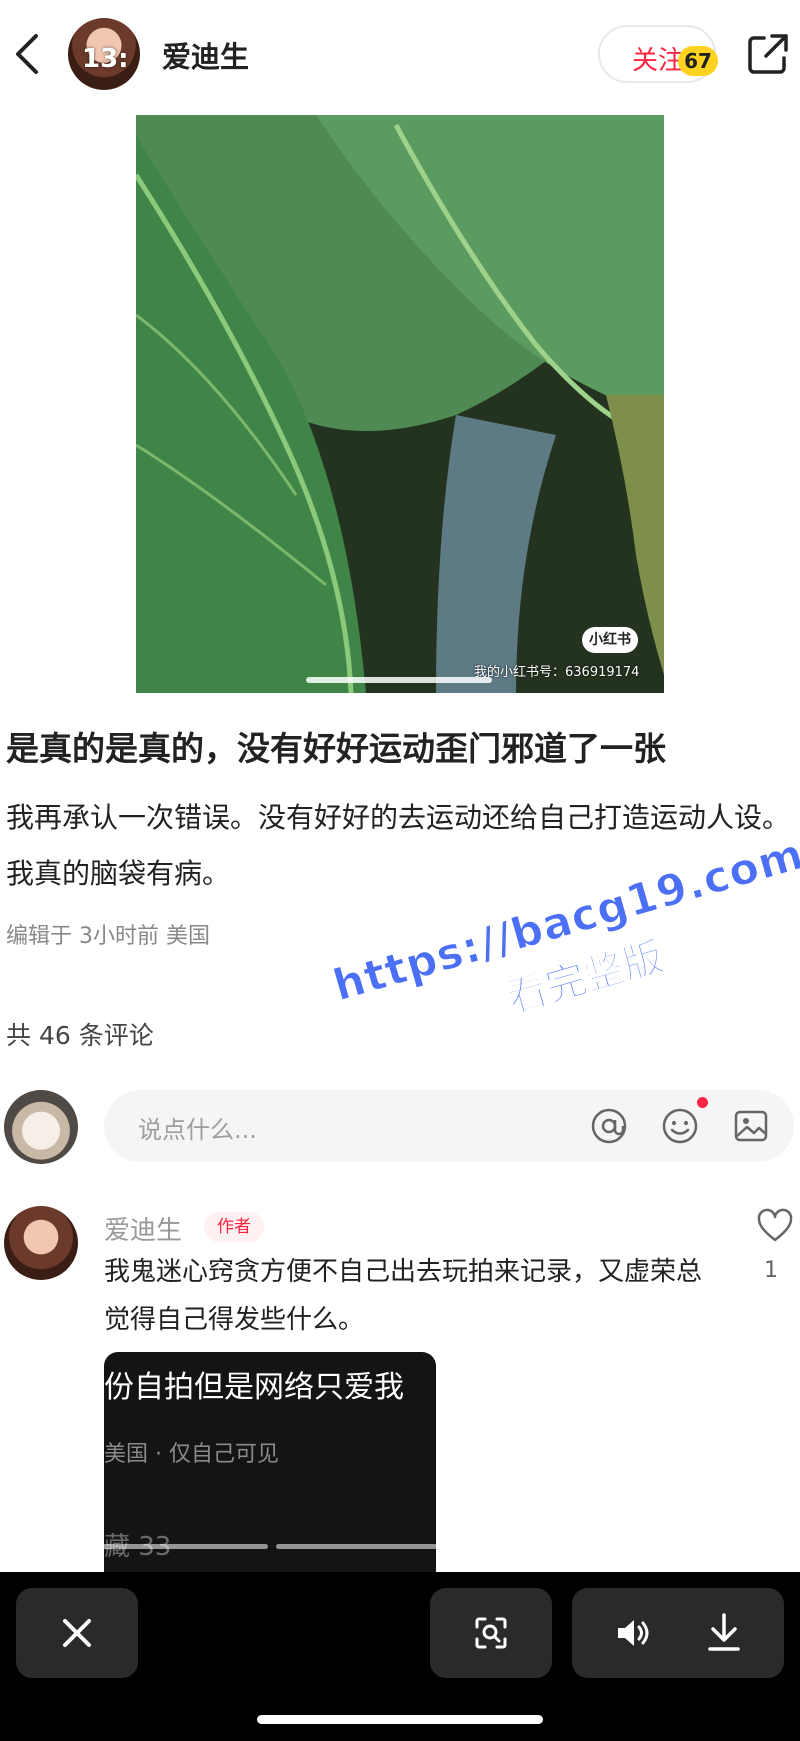  Describe the element at coordinates (702, 1102) in the screenshot. I see `emoji-notification-dot` at that location.